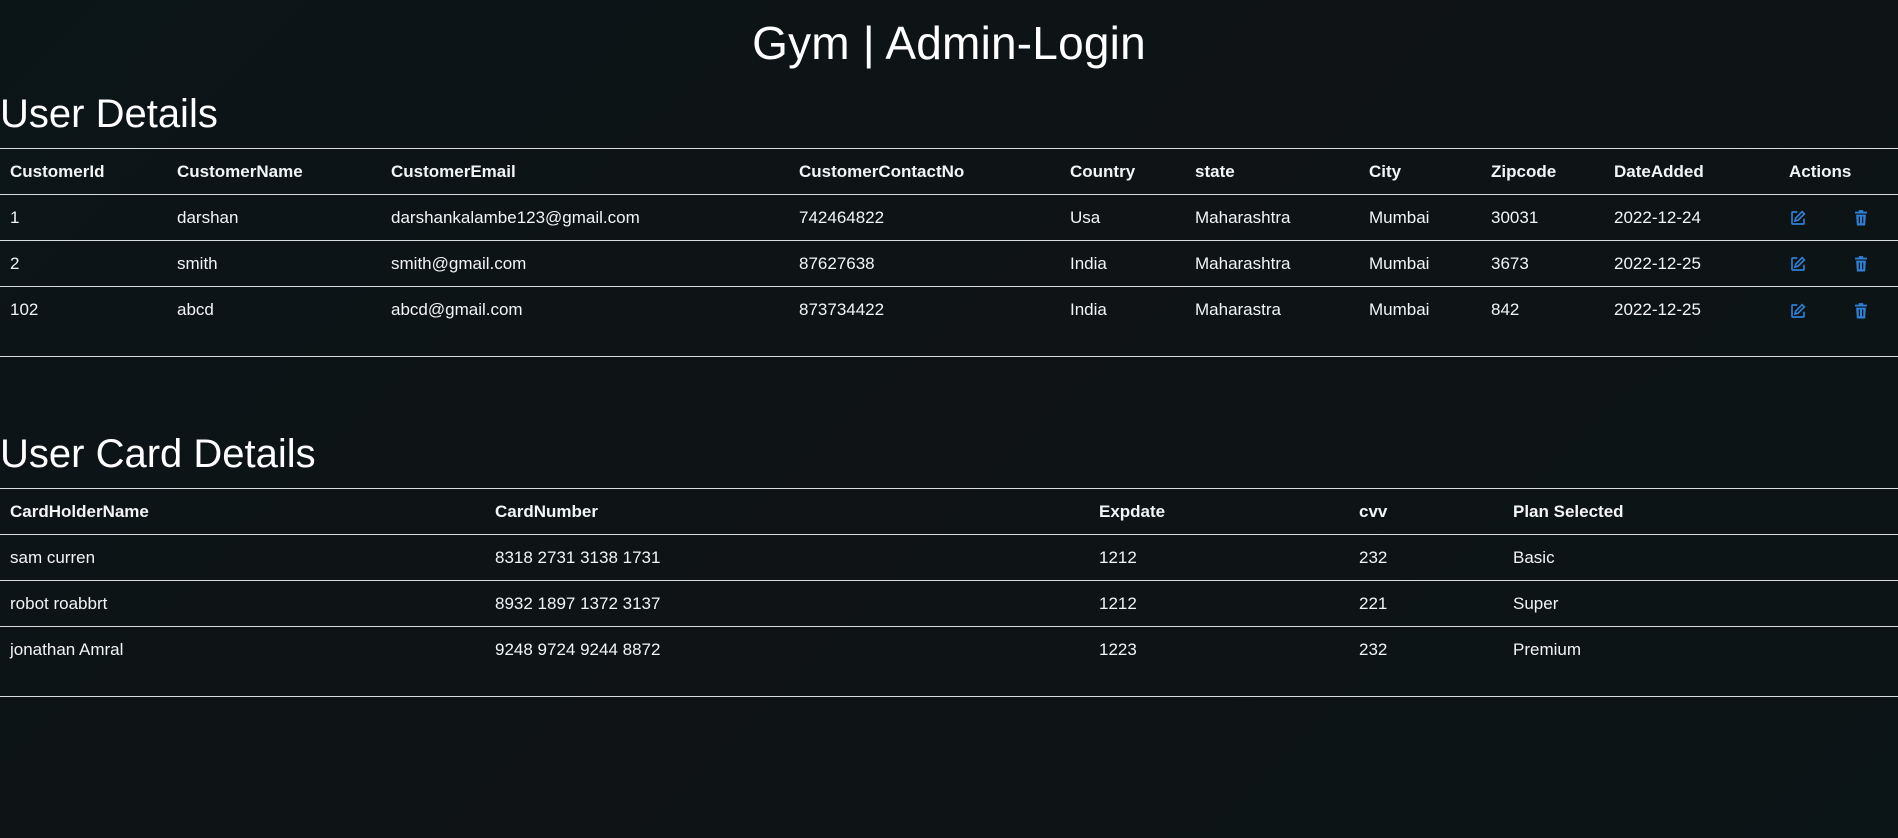  I want to click on customer-state: Maharastra, so click(1238, 309).